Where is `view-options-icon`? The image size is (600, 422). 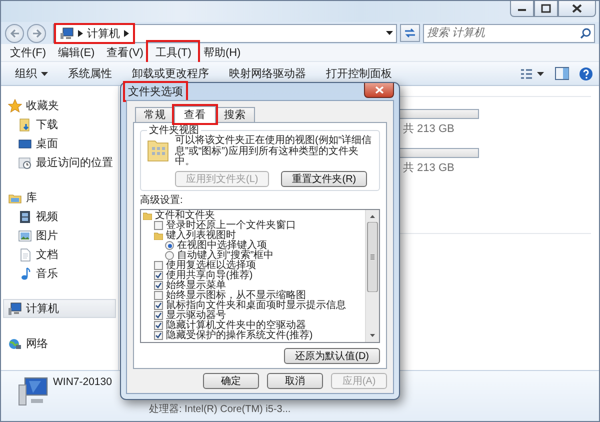
view-options-icon is located at coordinates (533, 74).